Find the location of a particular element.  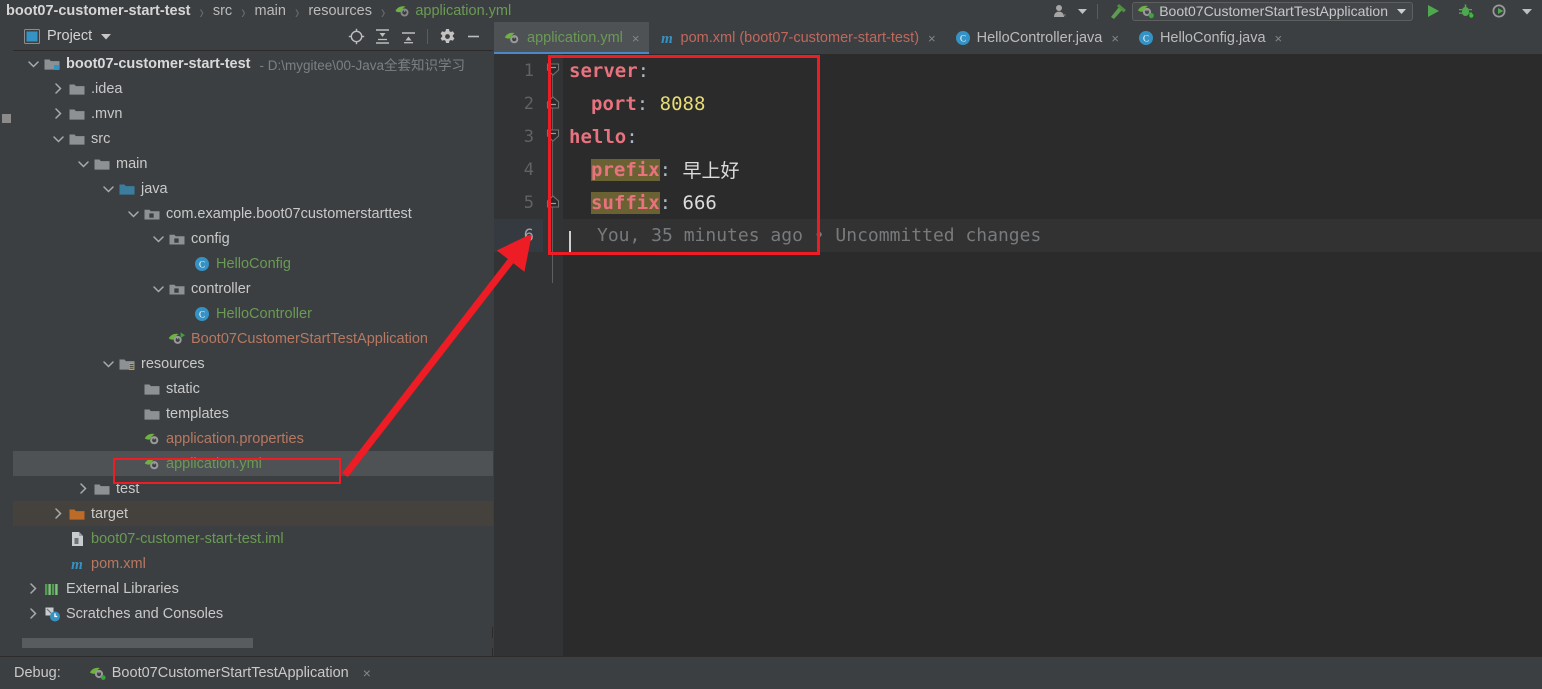

breadcrumb-item-file: application.yml is located at coordinates (452, 11).